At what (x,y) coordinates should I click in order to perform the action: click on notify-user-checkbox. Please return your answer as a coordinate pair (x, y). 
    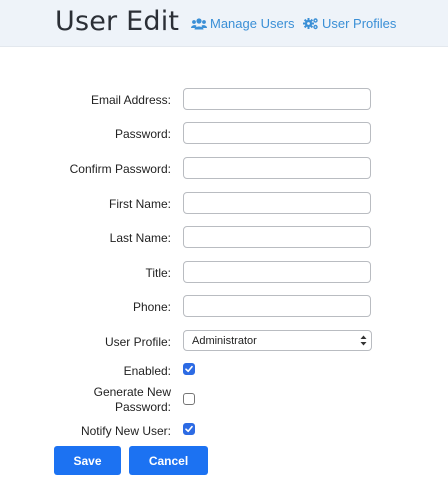
    Looking at the image, I should click on (189, 429).